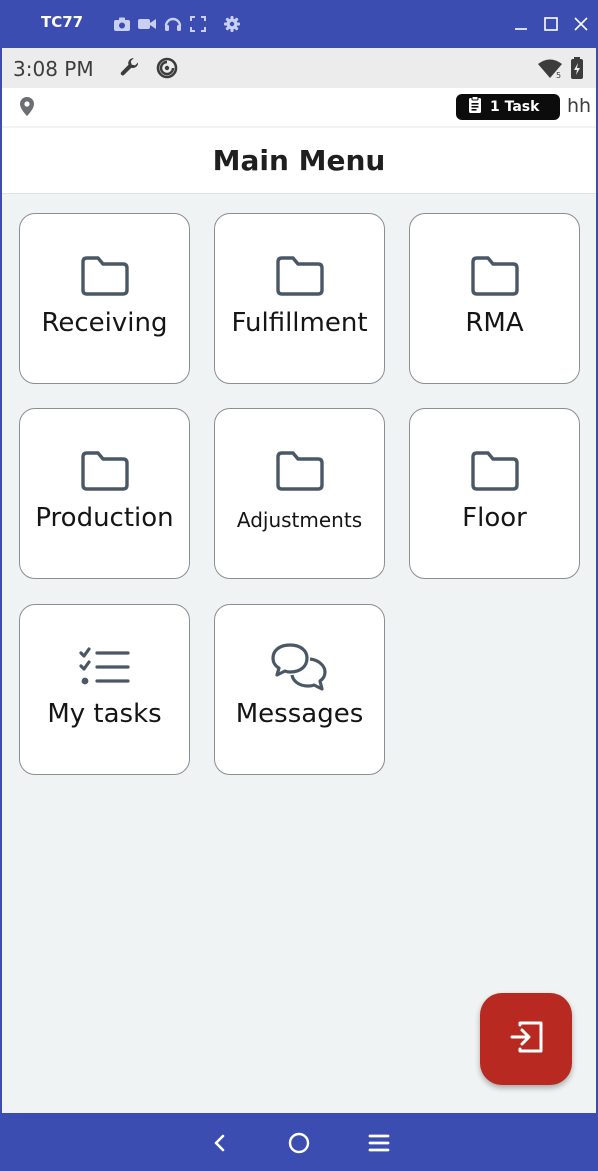 The width and height of the screenshot is (598, 1171). What do you see at coordinates (104, 714) in the screenshot?
I see `menu-tile-label: My tasks` at bounding box center [104, 714].